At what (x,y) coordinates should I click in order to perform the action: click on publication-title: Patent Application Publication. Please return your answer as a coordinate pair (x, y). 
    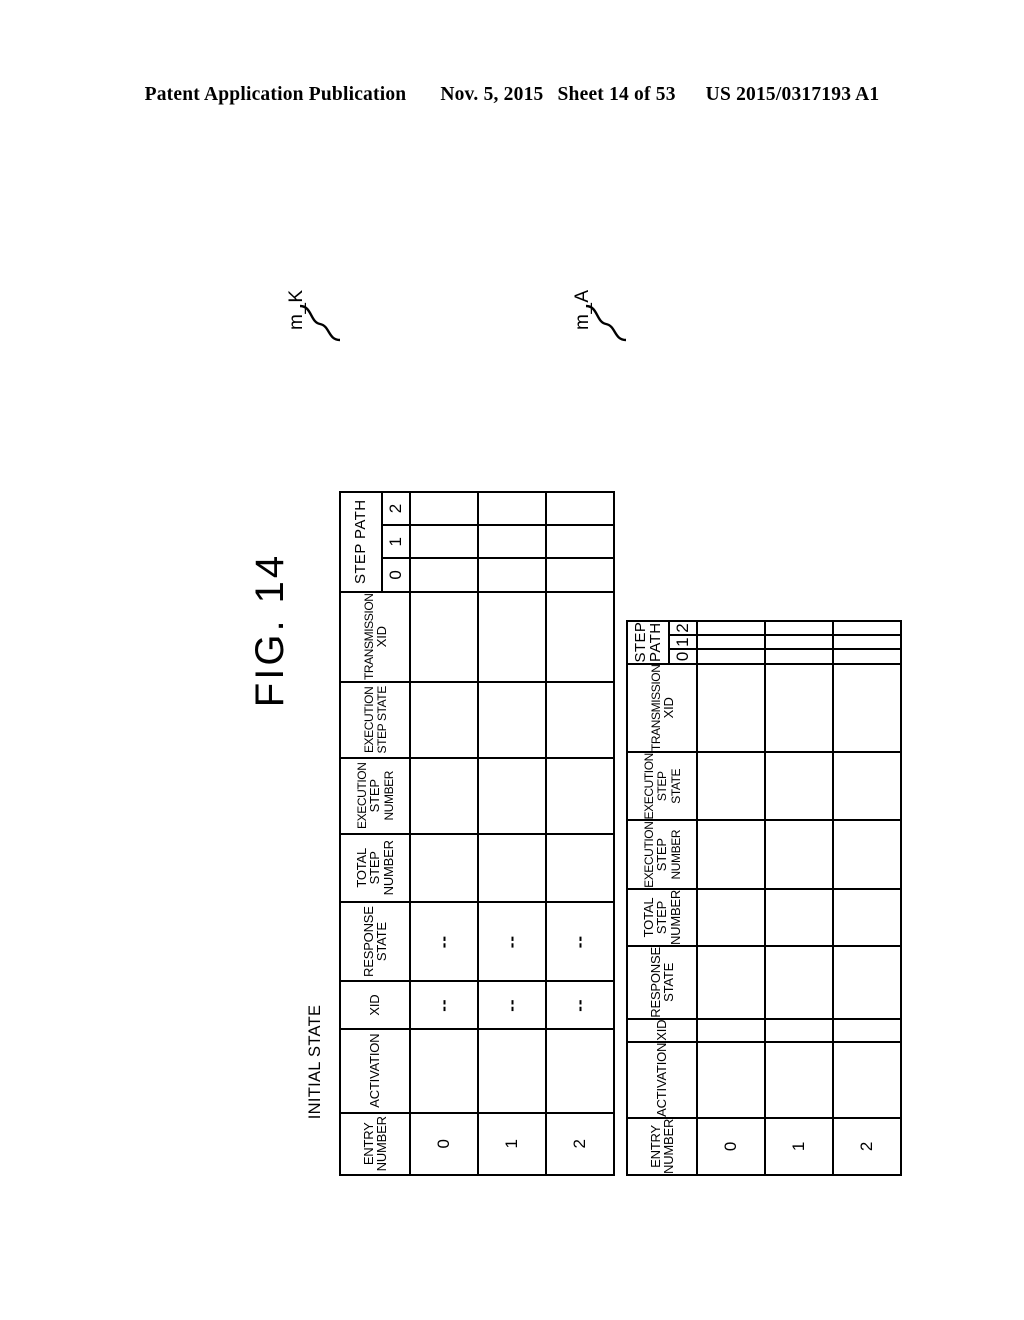
    Looking at the image, I should click on (275, 94).